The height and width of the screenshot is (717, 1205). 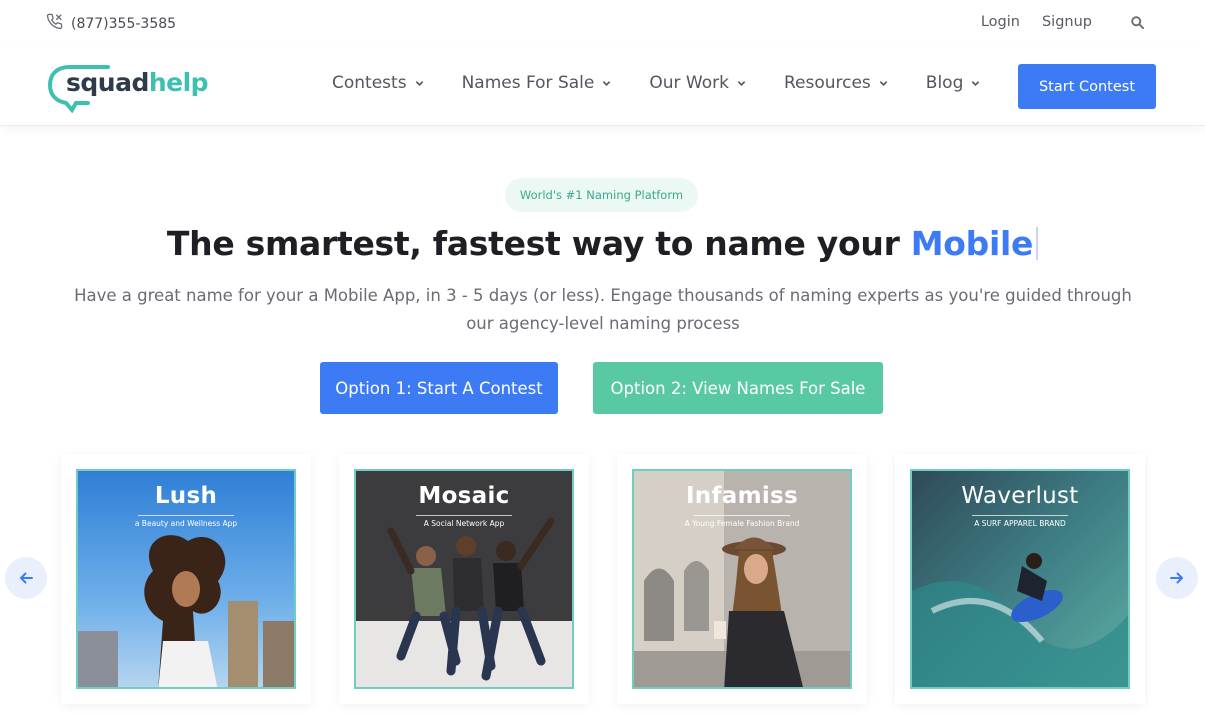 I want to click on card-tagline: A SURF APPAREL BRAND, so click(x=1020, y=523).